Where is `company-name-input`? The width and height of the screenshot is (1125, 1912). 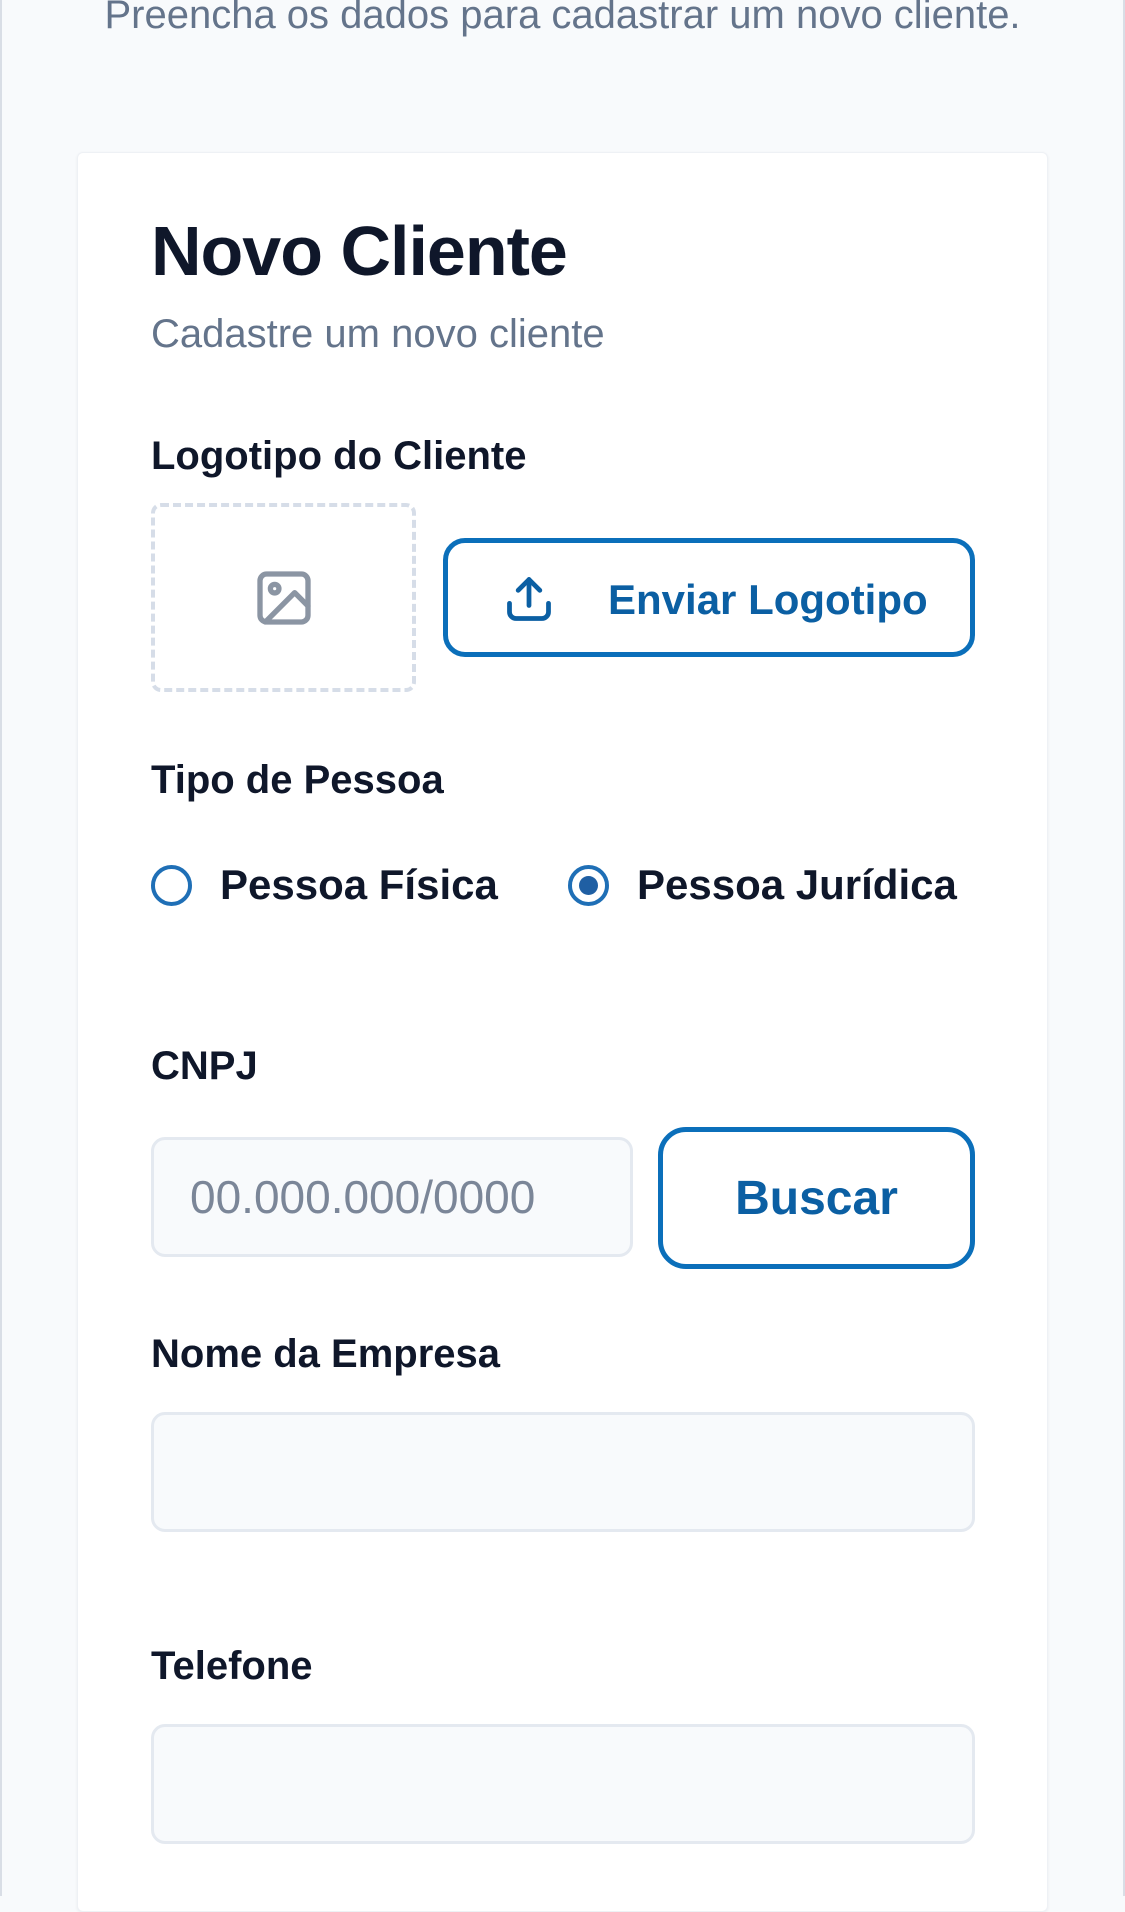 company-name-input is located at coordinates (563, 1472).